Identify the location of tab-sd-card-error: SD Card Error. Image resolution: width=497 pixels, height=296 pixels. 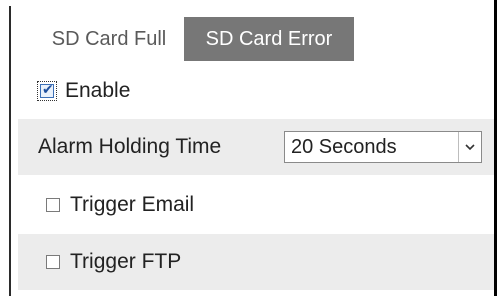
(269, 39).